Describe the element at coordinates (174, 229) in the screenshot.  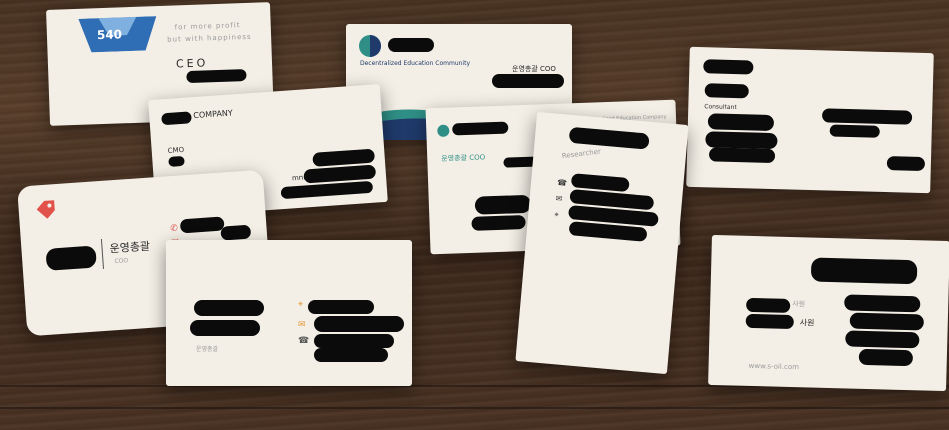
I see `phone-icon: ✆` at that location.